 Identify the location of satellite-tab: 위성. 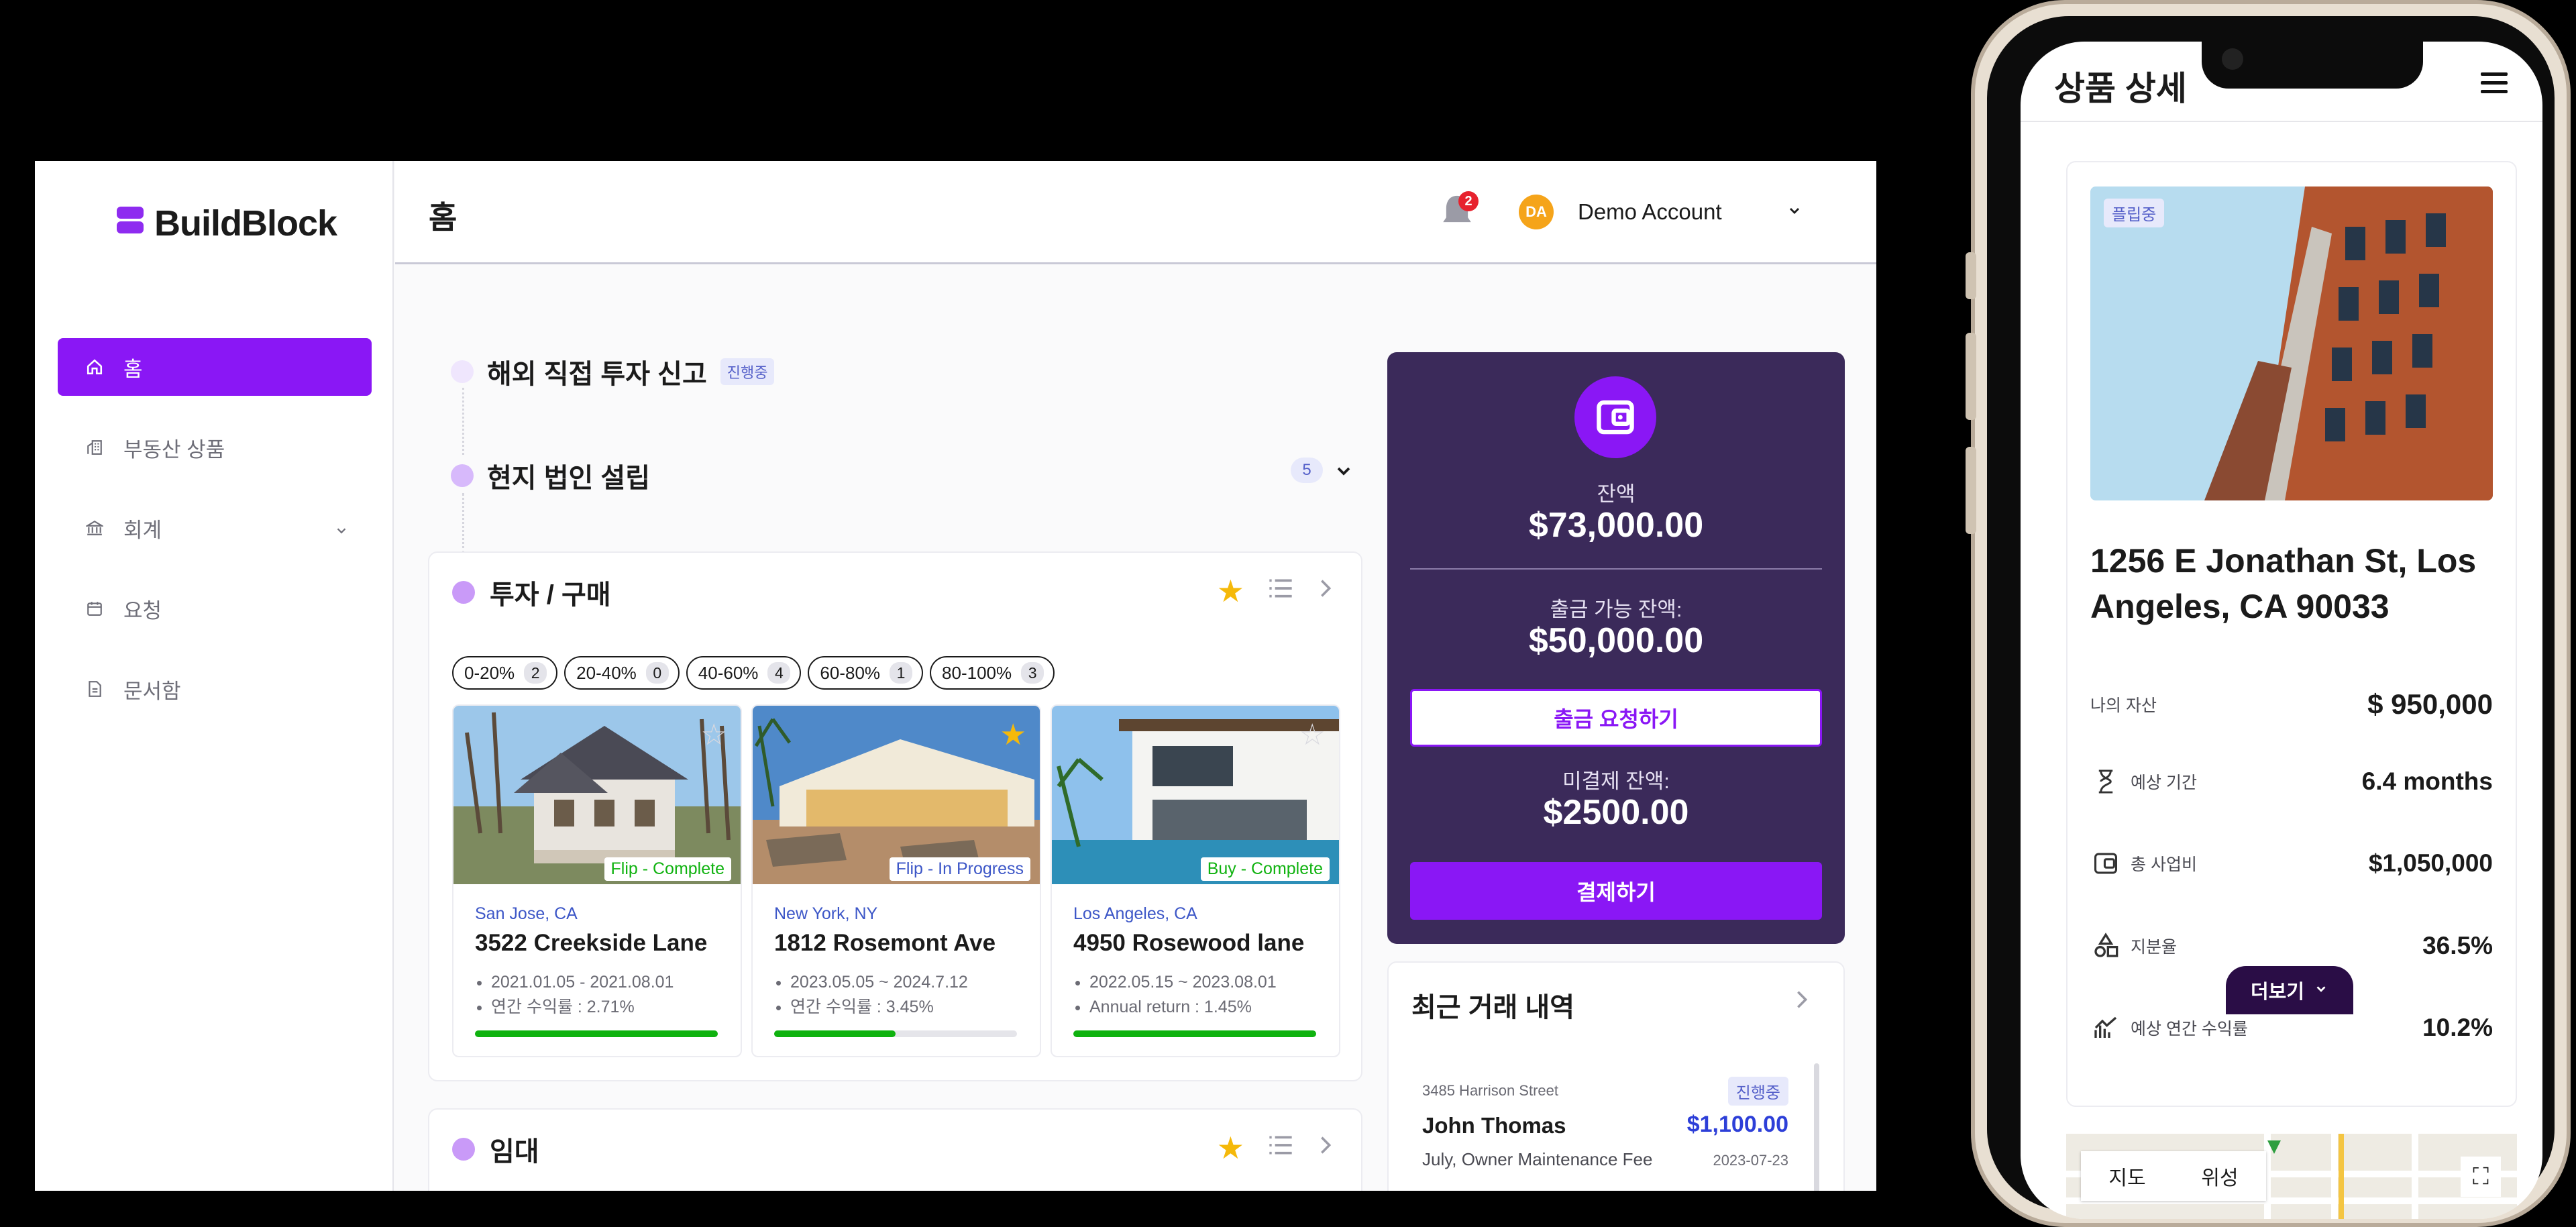
(2220, 1176).